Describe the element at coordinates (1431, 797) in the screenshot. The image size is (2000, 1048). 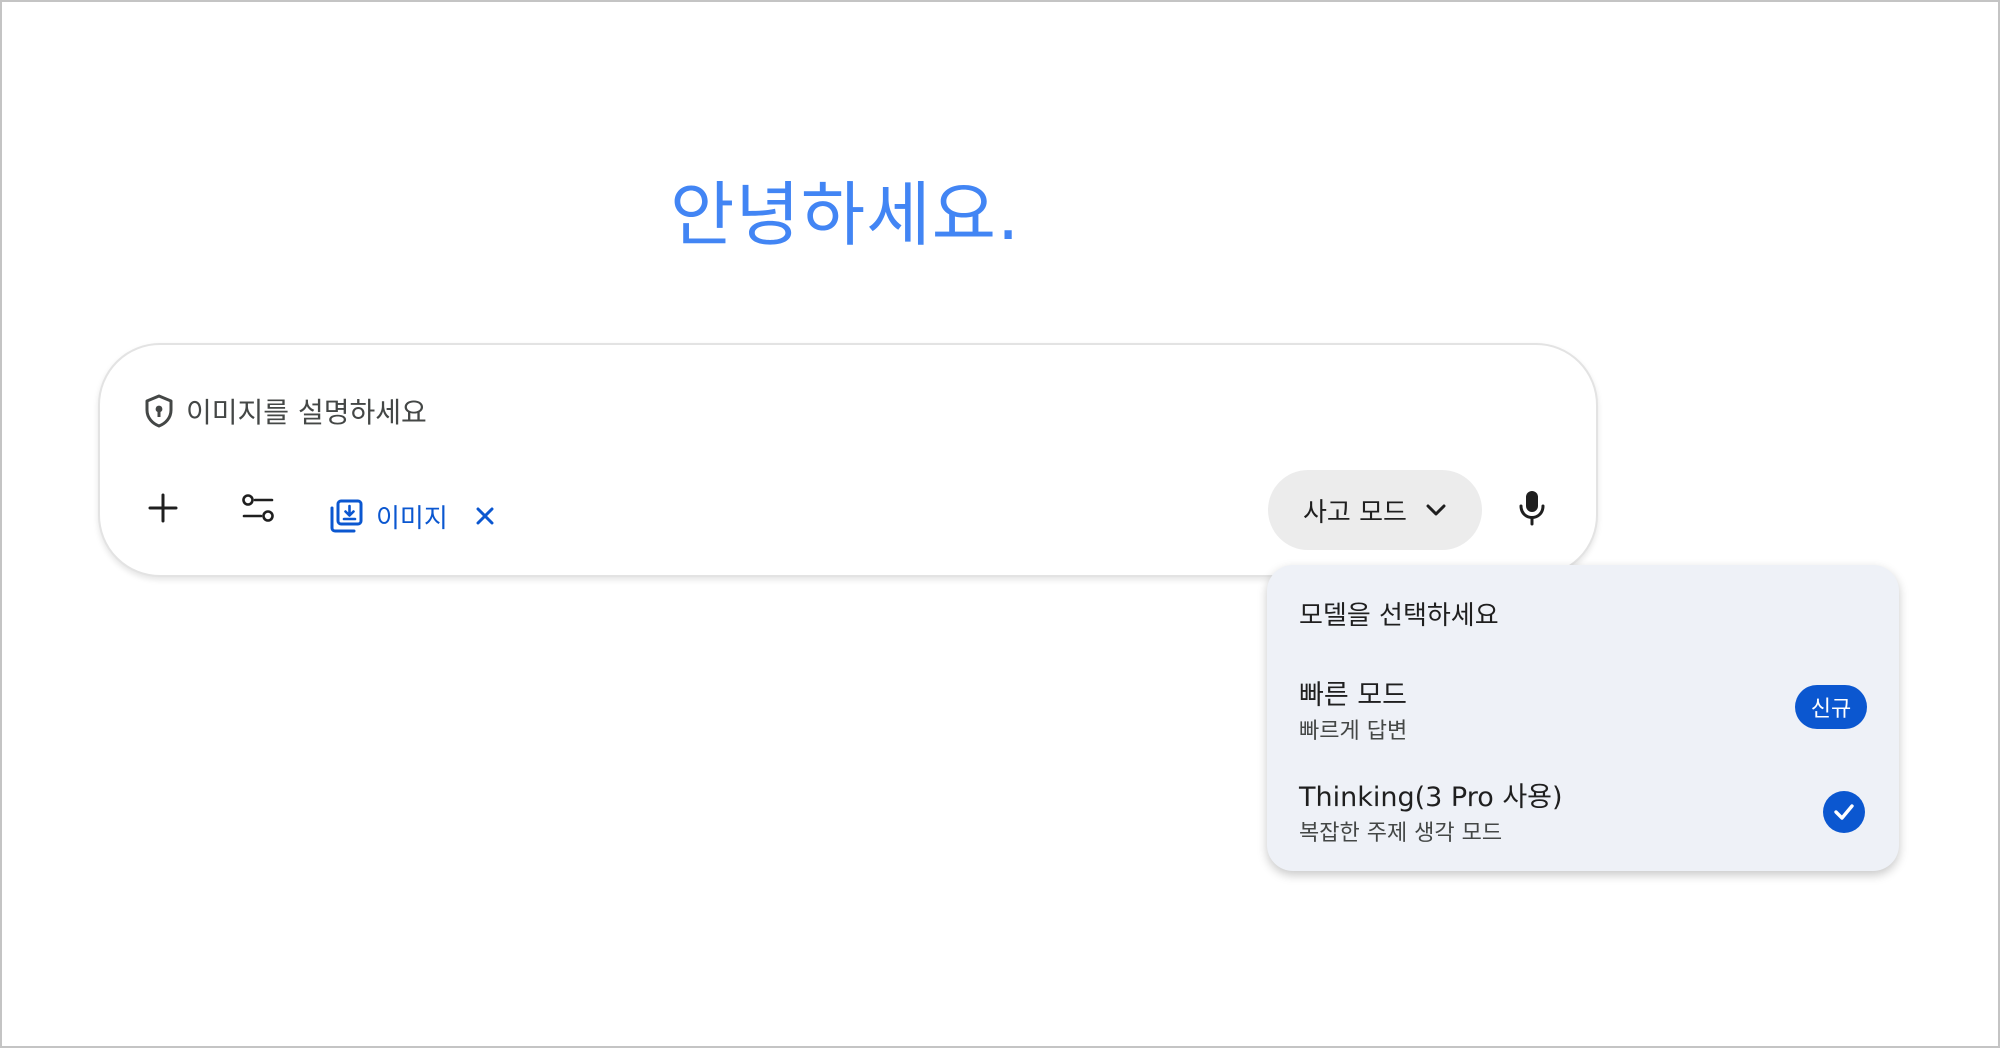
I see `option-label: Thinking(3 Pro 사용)` at that location.